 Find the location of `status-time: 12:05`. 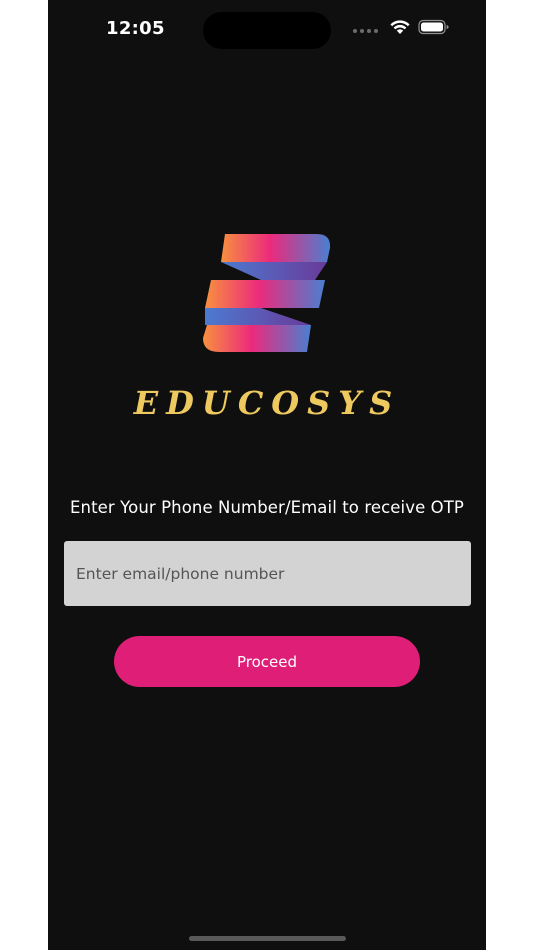

status-time: 12:05 is located at coordinates (135, 28).